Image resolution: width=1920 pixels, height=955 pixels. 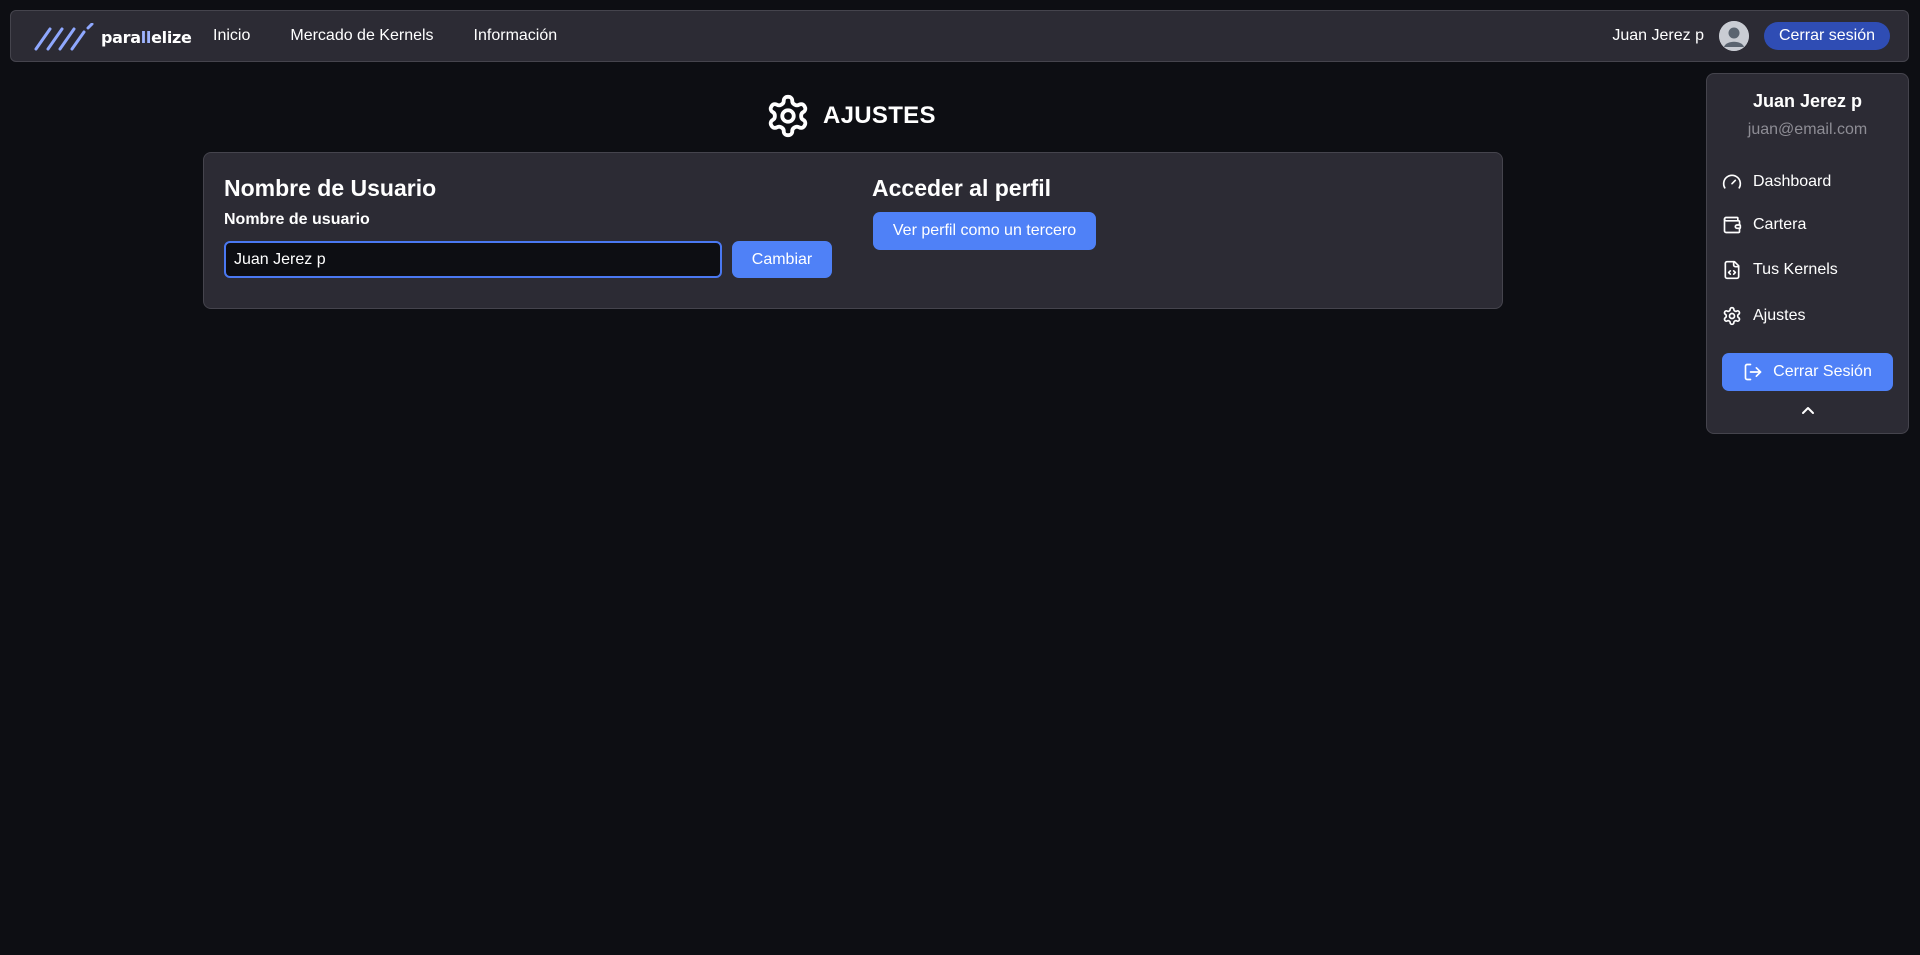 What do you see at coordinates (330, 188) in the screenshot?
I see `username-section-title: Nombre de Usuario` at bounding box center [330, 188].